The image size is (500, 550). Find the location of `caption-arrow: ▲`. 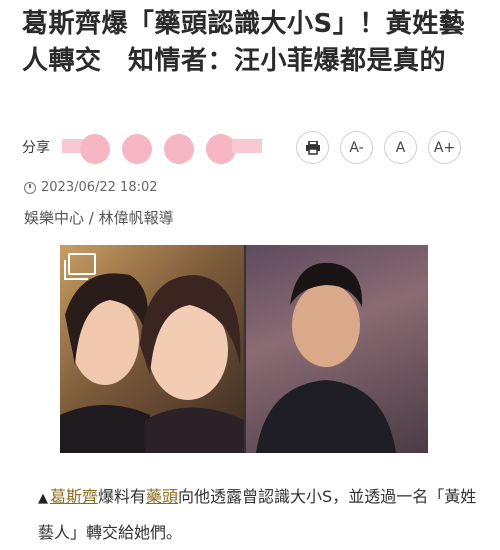

caption-arrow: ▲ is located at coordinates (43, 498).